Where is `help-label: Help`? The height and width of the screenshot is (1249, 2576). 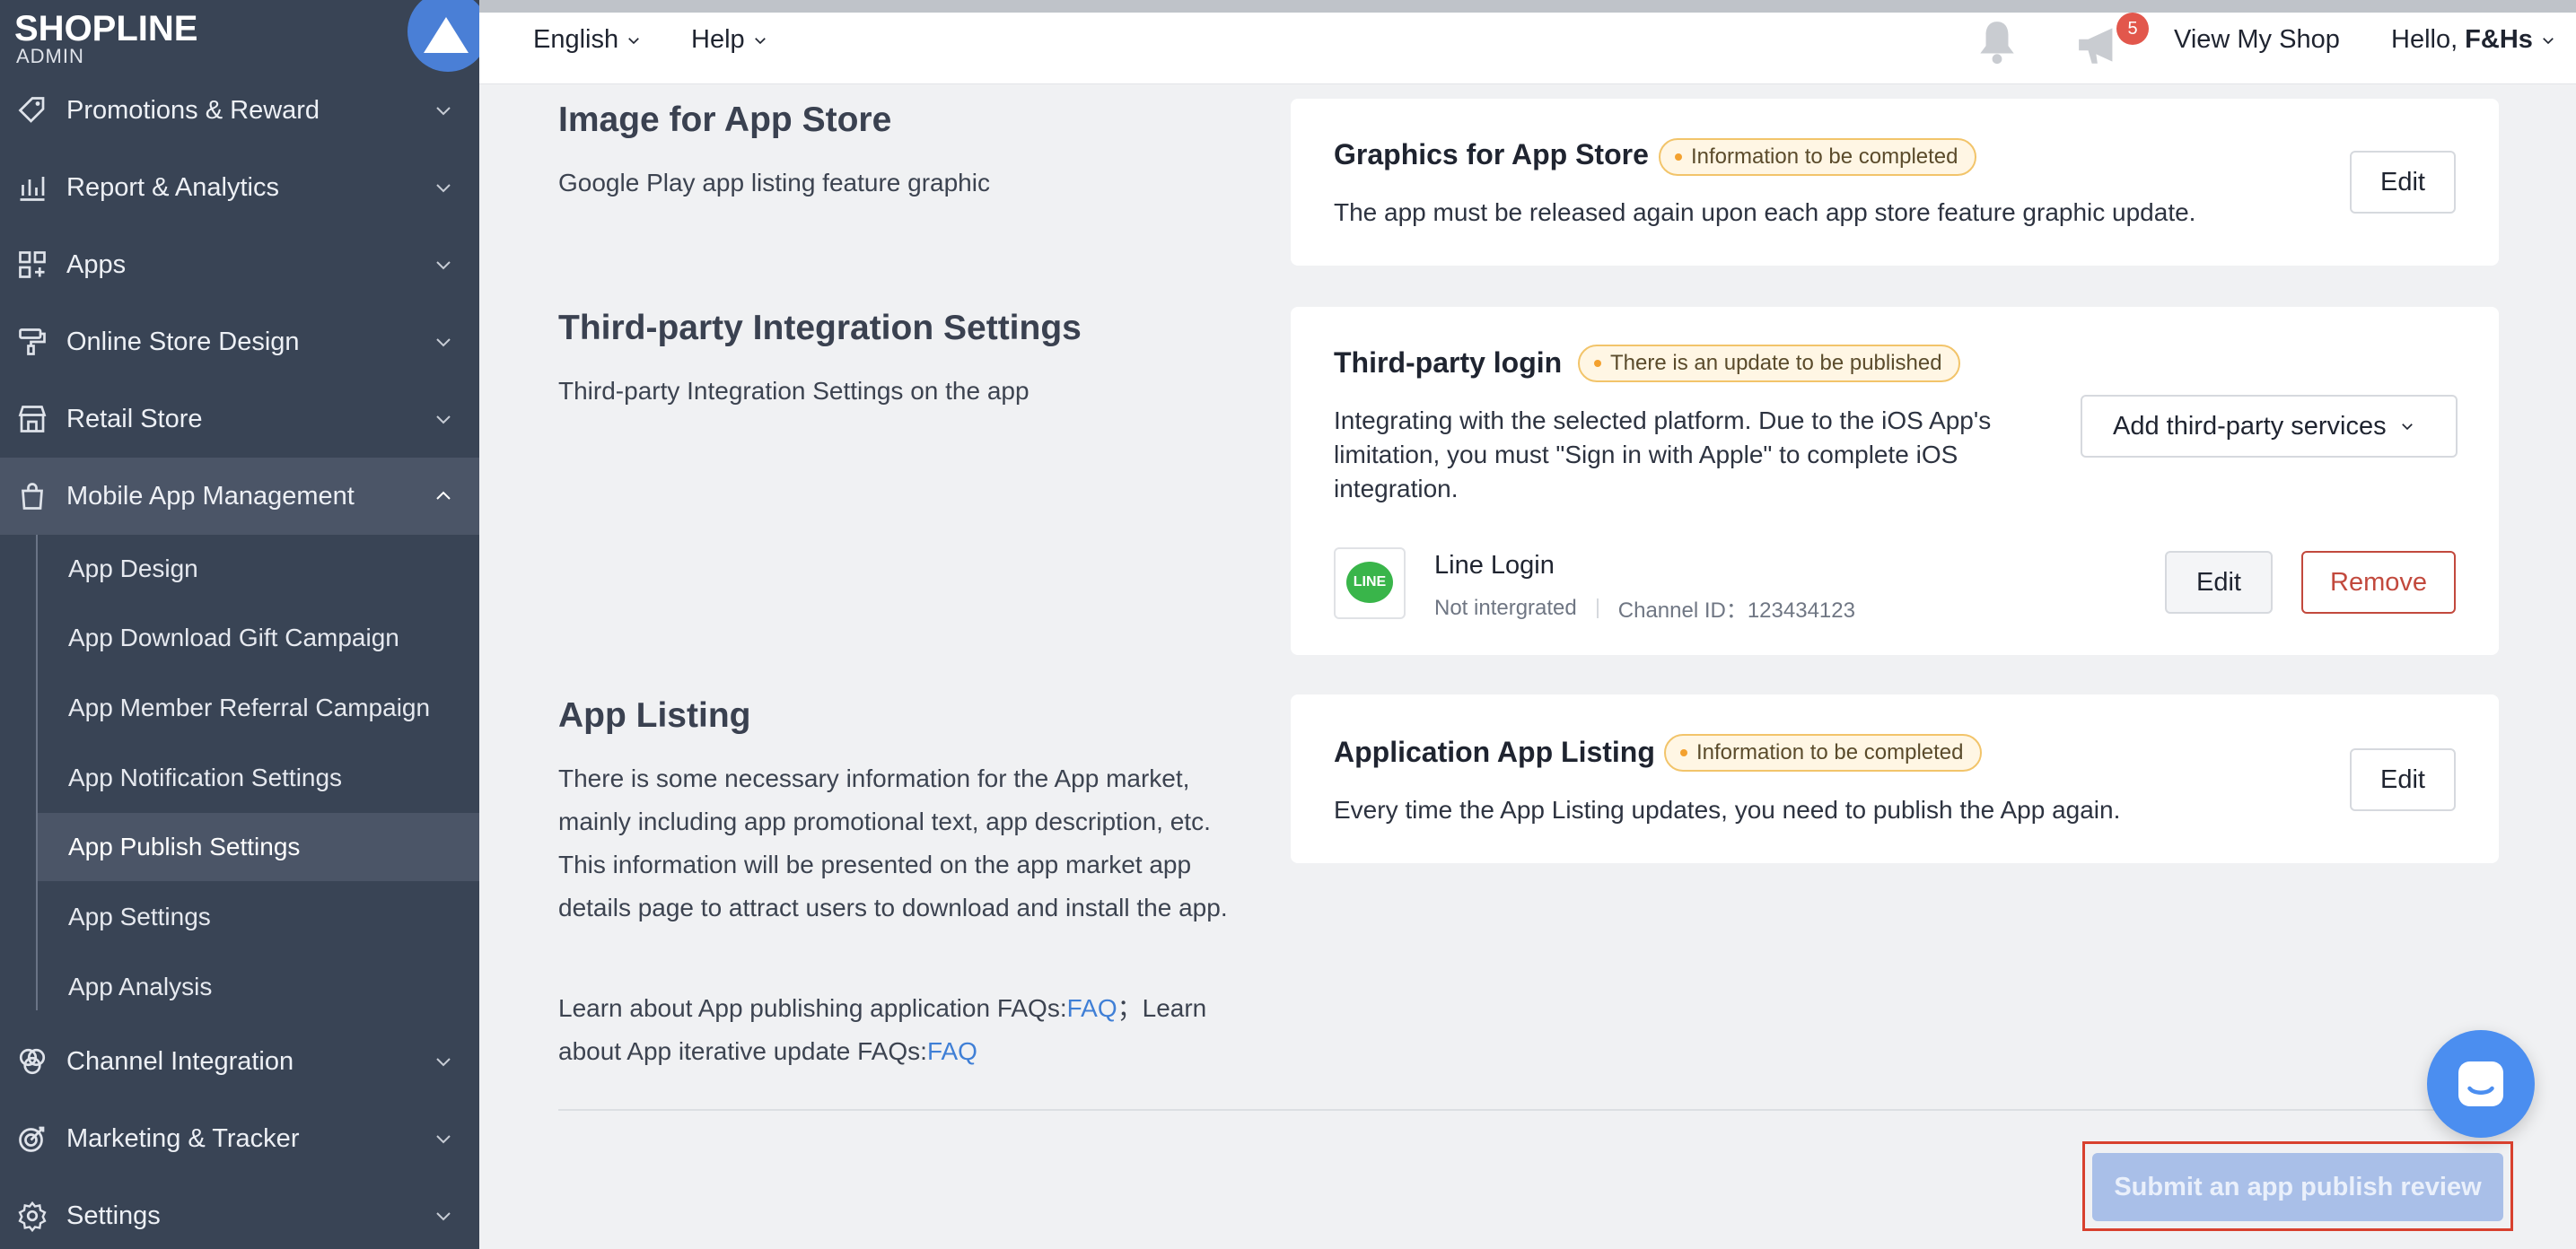
help-label: Help is located at coordinates (718, 39).